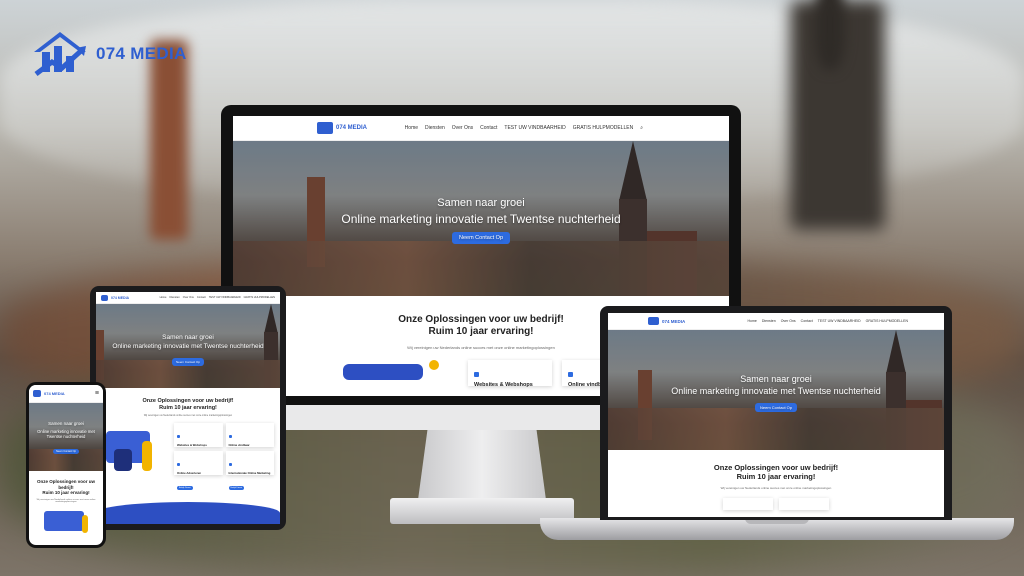 This screenshot has height=576, width=1024. What do you see at coordinates (804, 504) in the screenshot?
I see `card-online-vindbaar` at bounding box center [804, 504].